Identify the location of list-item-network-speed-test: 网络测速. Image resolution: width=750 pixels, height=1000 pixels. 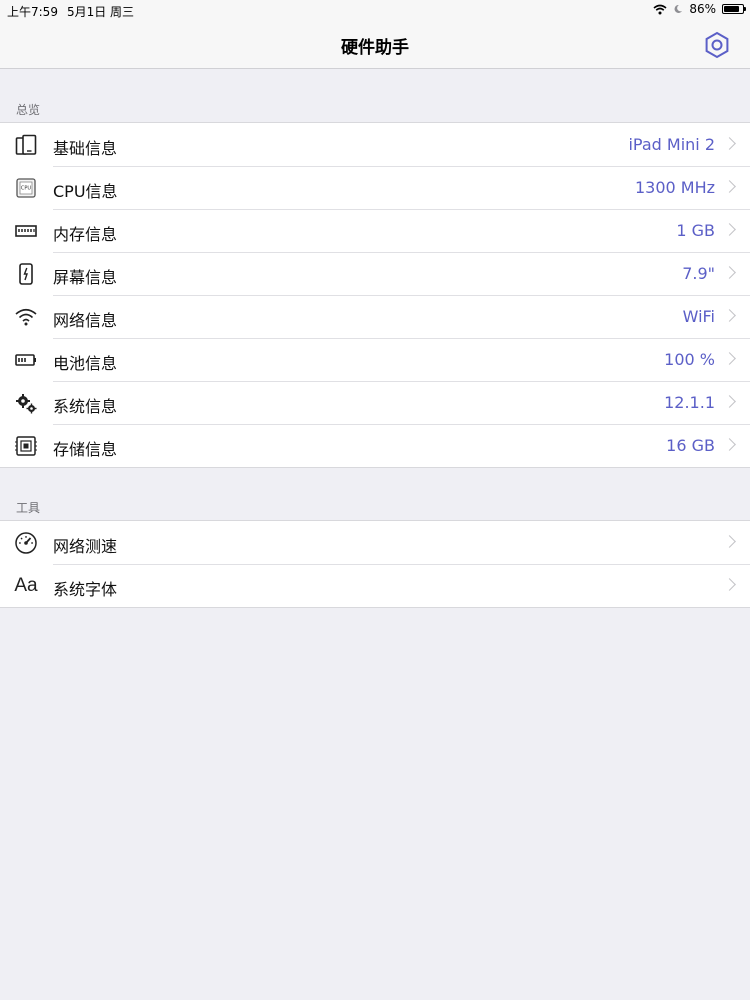
(375, 542).